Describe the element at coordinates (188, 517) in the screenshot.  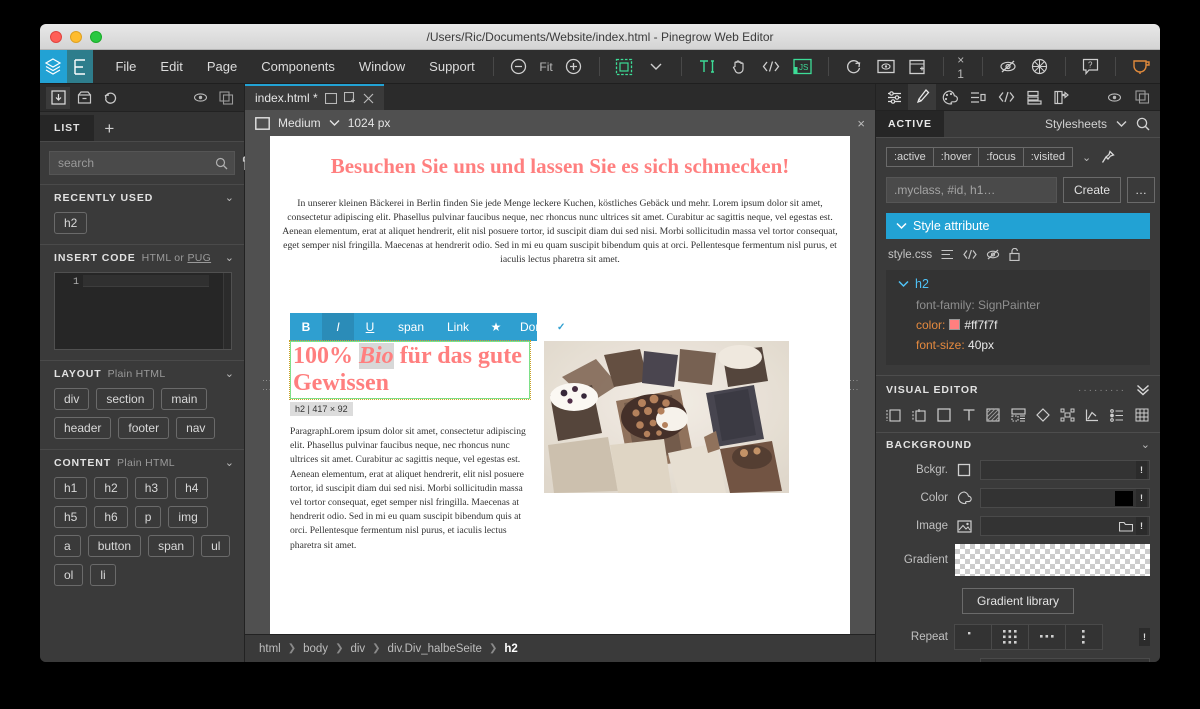
I see `chip-img: img` at that location.